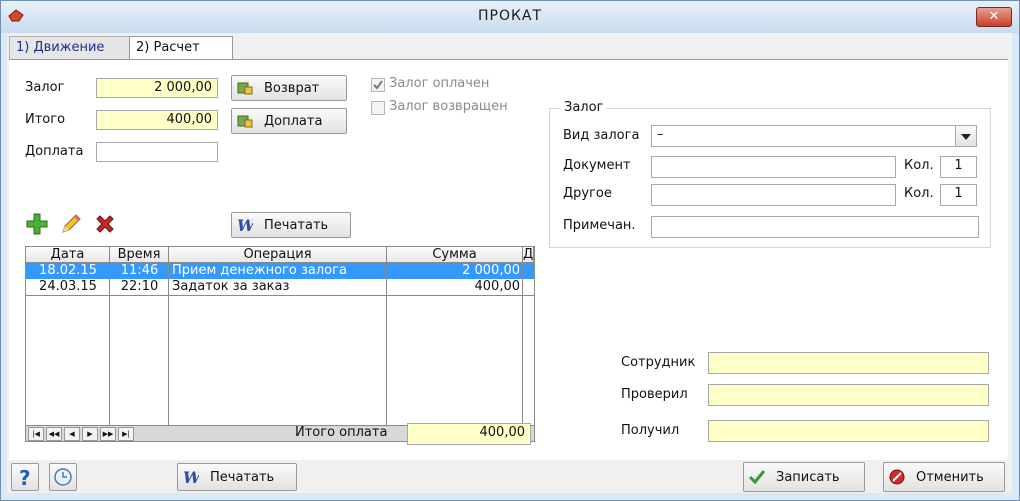 The image size is (1020, 501). I want to click on surcharge-button: Доплата, so click(289, 121).